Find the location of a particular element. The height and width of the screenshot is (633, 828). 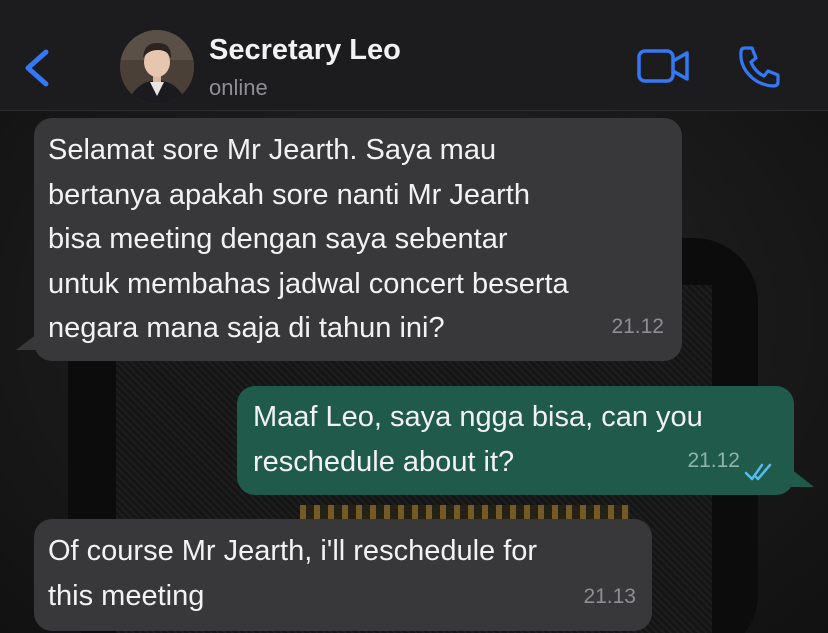

avatar-image is located at coordinates (157, 67).